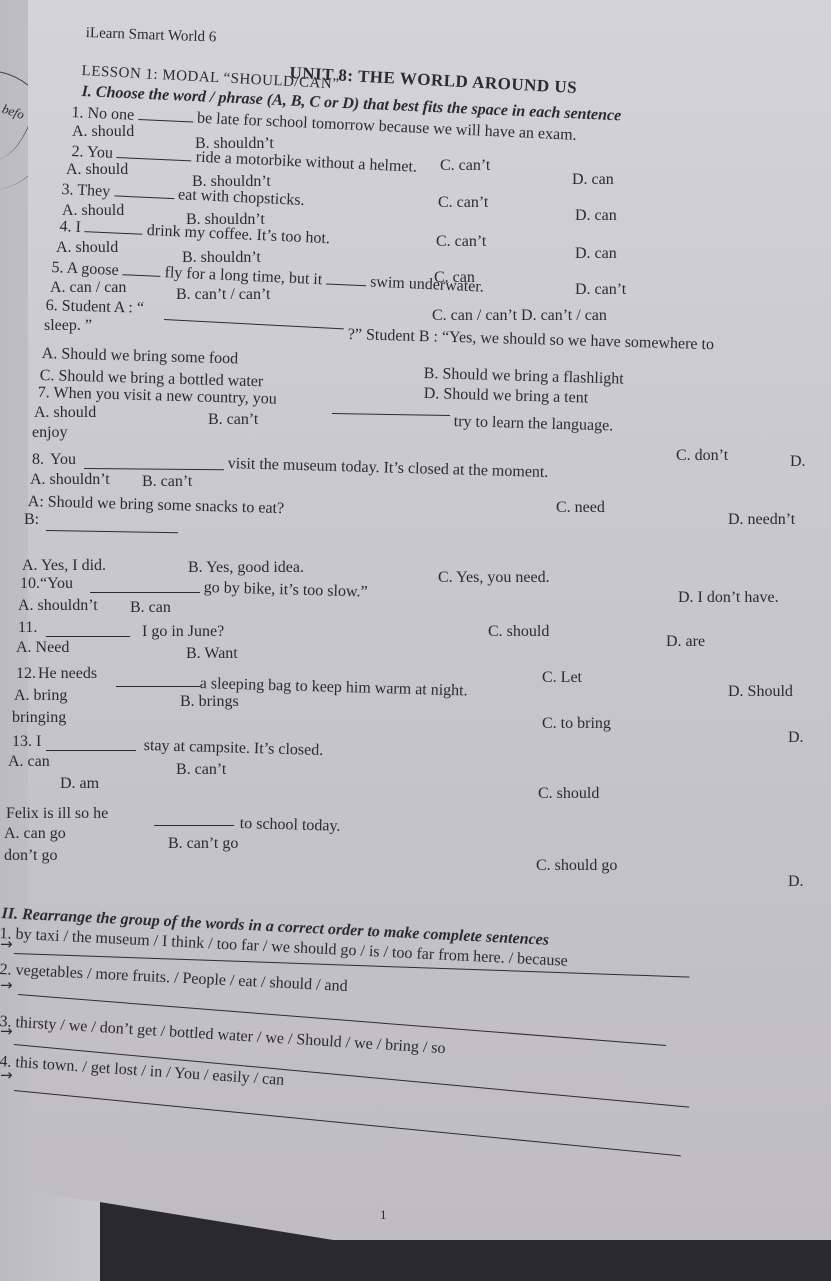  What do you see at coordinates (40, 696) in the screenshot?
I see `option-a: A. bring` at bounding box center [40, 696].